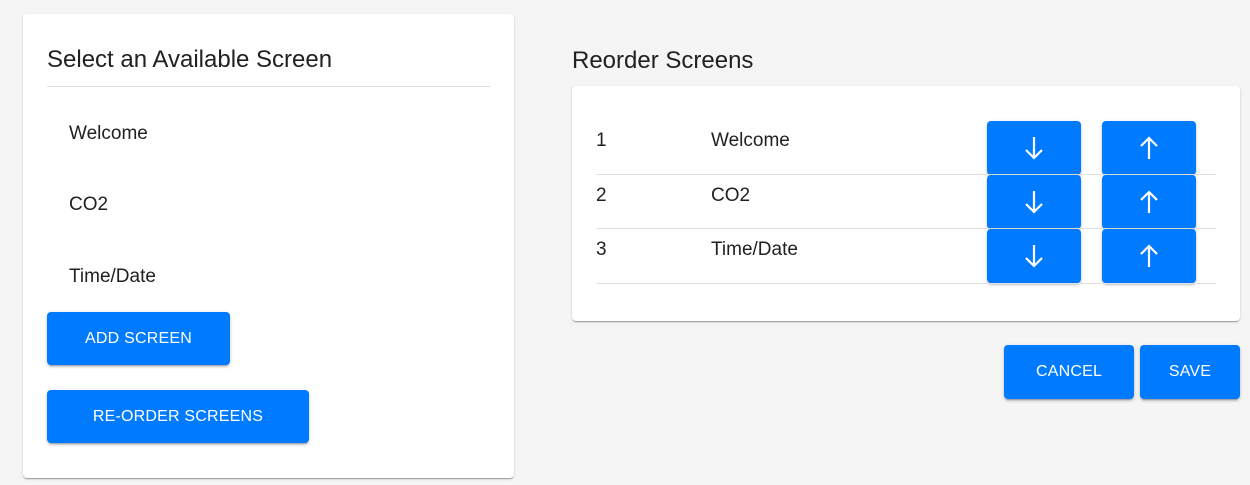 The height and width of the screenshot is (485, 1250). Describe the element at coordinates (663, 60) in the screenshot. I see `reorder-screens-title: Reorder Screens` at that location.